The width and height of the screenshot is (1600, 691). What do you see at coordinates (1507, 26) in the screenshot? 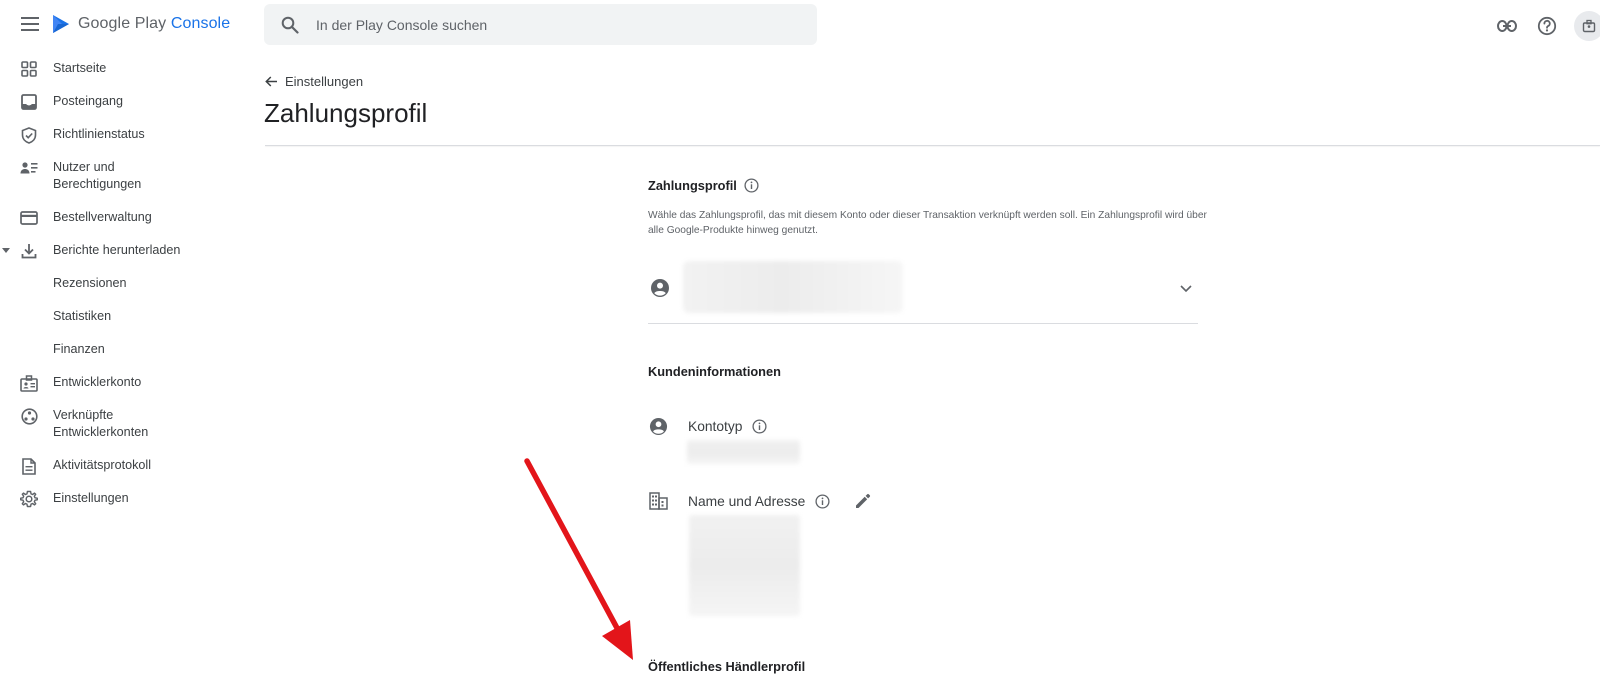
I see `link-icon` at bounding box center [1507, 26].